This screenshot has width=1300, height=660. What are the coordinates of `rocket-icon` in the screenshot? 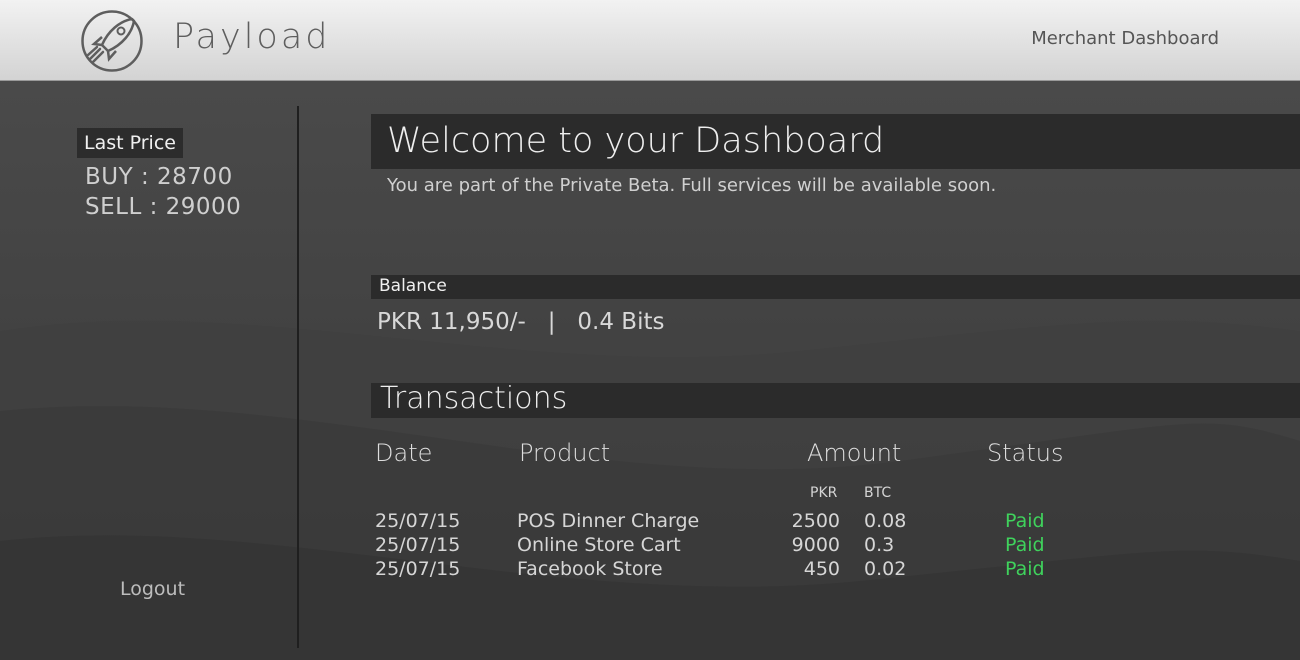 It's located at (112, 41).